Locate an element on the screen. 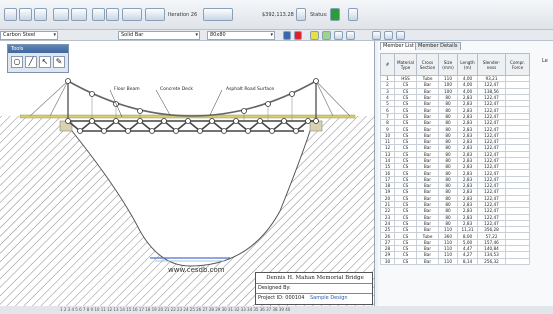  view-1-icon is located at coordinates (314, 35).